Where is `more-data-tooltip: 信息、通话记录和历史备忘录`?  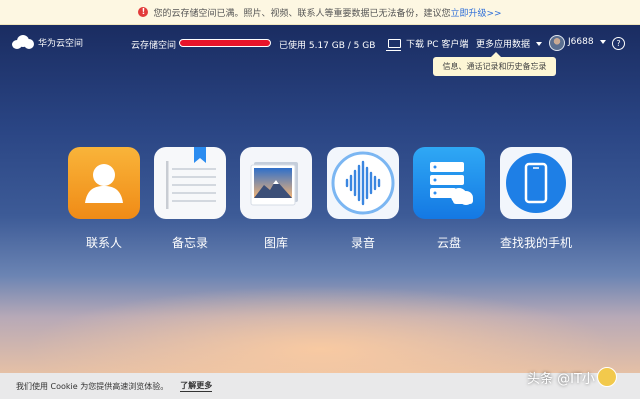
more-data-tooltip: 信息、通话记录和历史备忘录 is located at coordinates (494, 64).